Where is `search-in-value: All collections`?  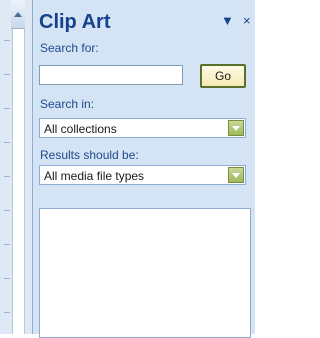
search-in-value: All collections is located at coordinates (80, 129).